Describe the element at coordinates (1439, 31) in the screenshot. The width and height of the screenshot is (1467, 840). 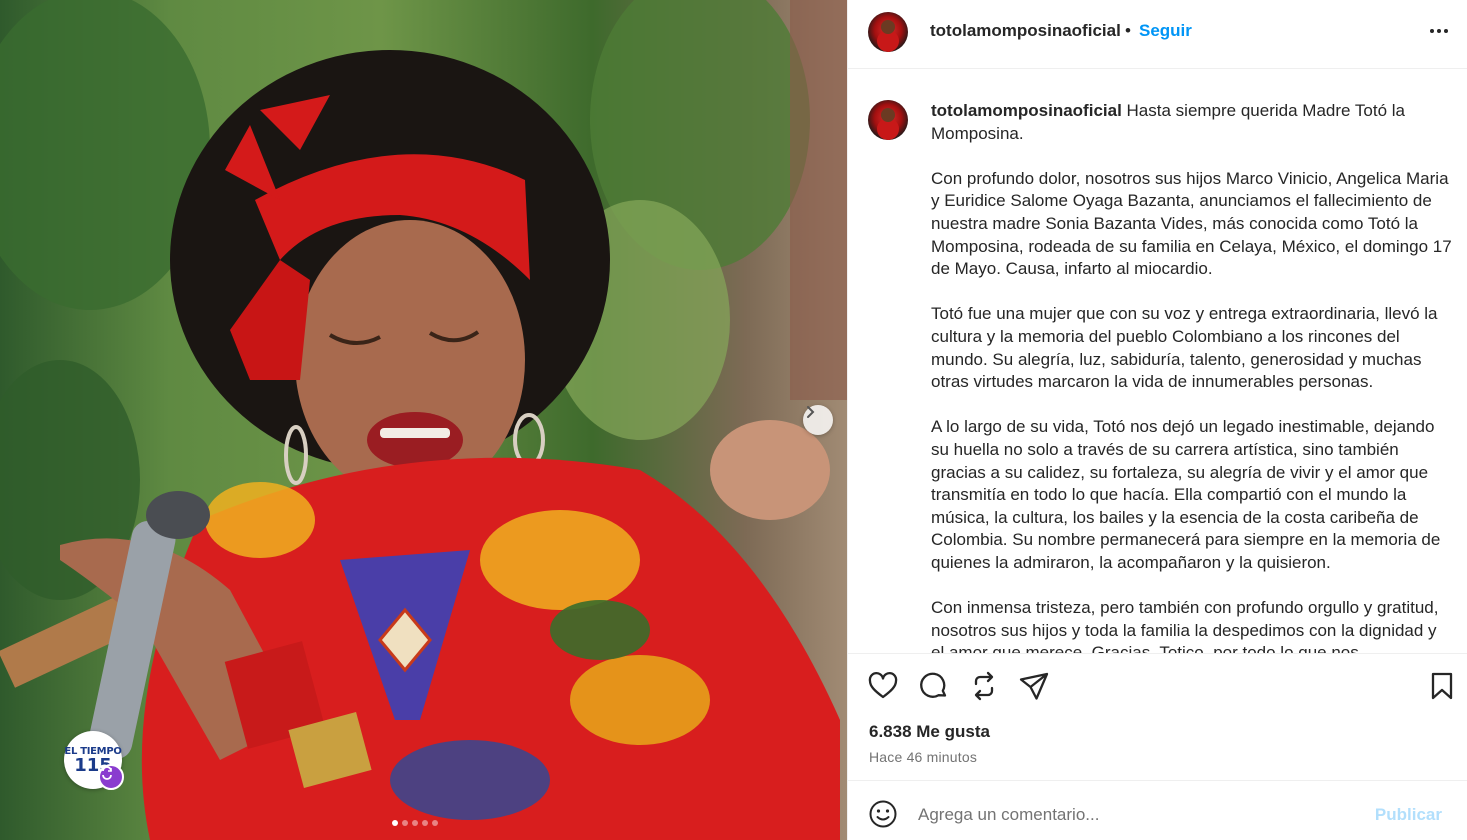
I see `more-options-icon` at that location.